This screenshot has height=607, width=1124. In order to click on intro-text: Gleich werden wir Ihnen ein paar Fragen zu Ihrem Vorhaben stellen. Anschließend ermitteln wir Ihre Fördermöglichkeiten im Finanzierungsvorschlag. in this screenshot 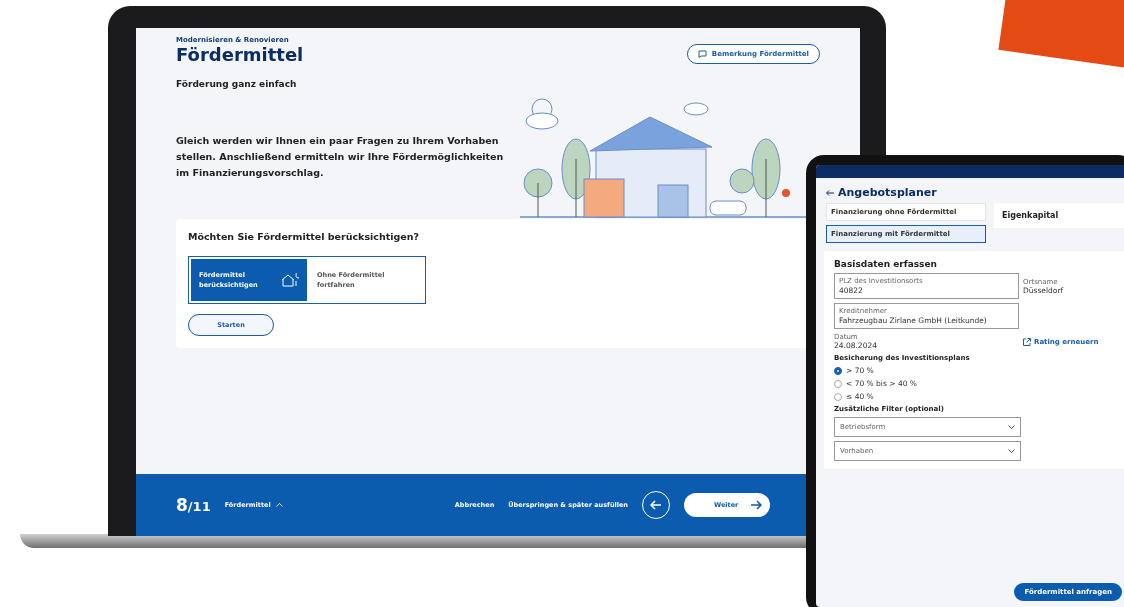, I will do `click(340, 156)`.